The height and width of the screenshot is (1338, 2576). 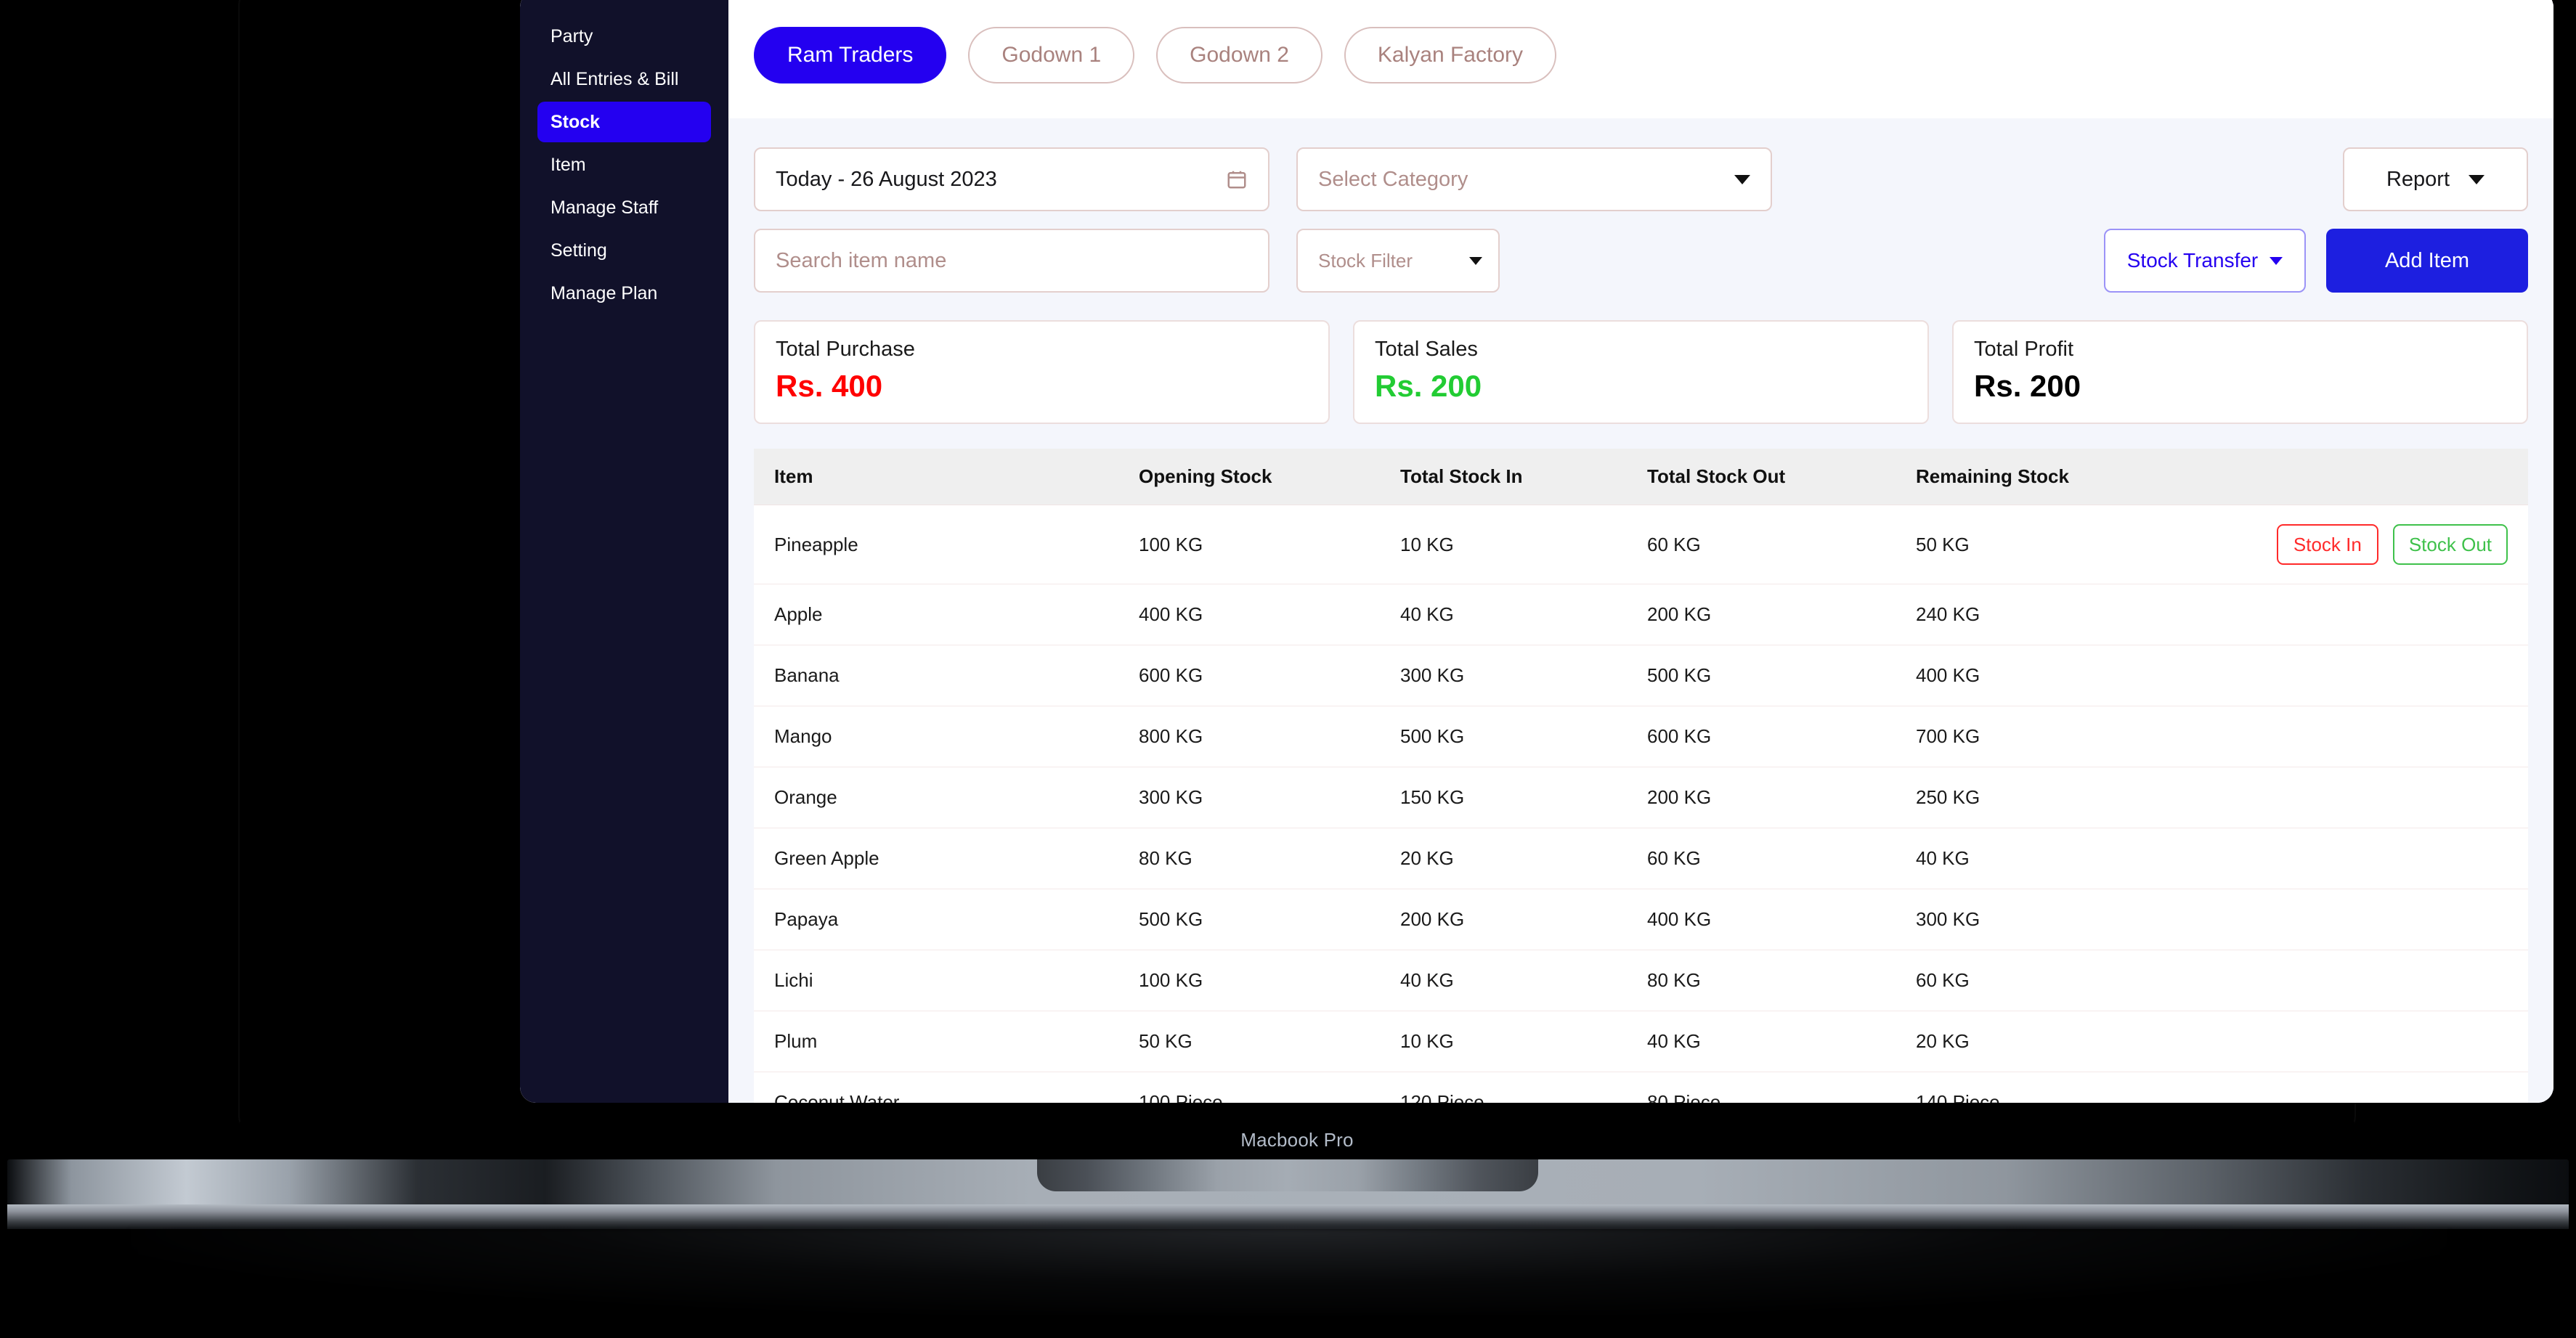 I want to click on add-item-label: Add Item, so click(x=2427, y=260).